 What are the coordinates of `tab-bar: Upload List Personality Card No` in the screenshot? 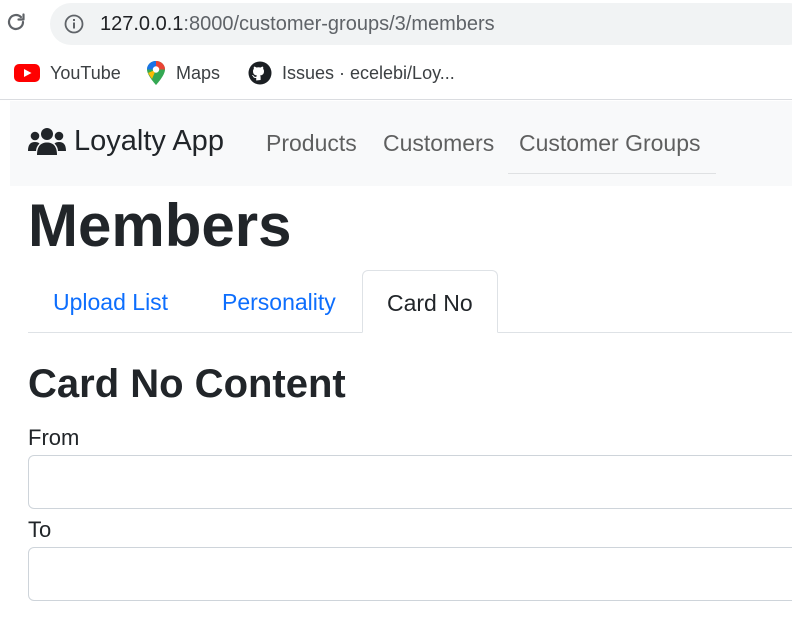 It's located at (410, 301).